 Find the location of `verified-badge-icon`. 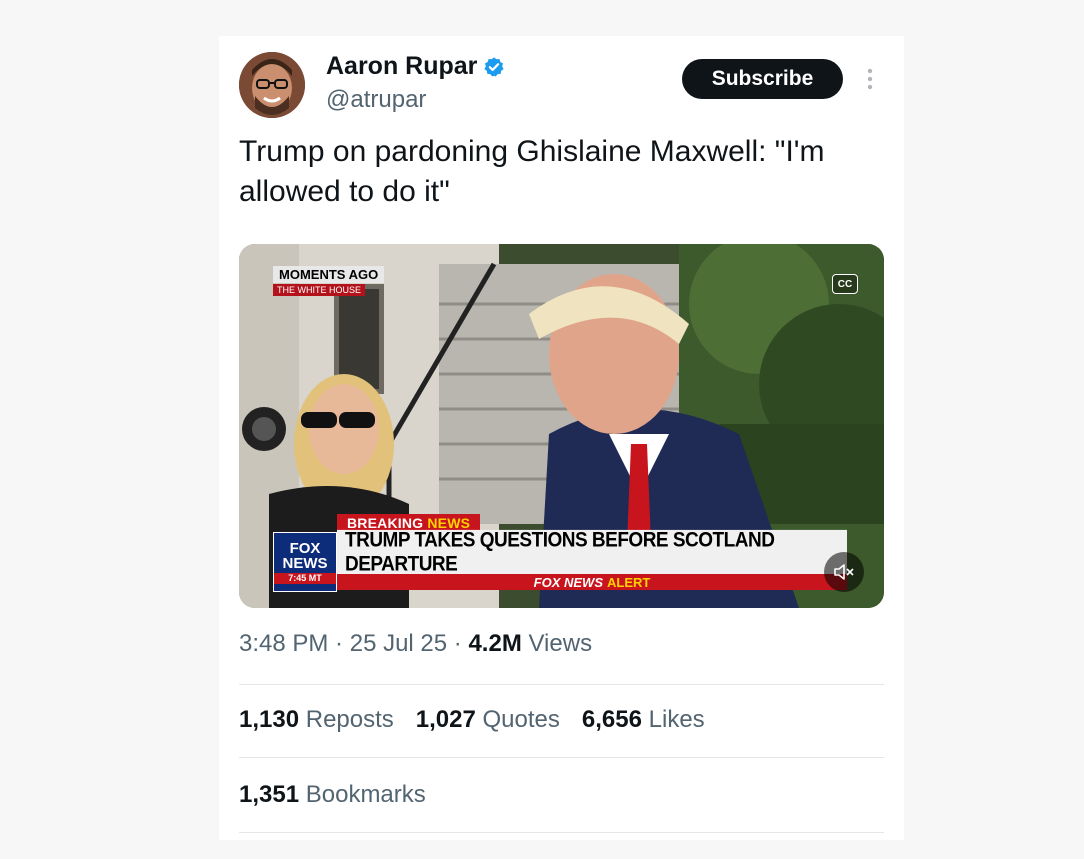

verified-badge-icon is located at coordinates (494, 66).